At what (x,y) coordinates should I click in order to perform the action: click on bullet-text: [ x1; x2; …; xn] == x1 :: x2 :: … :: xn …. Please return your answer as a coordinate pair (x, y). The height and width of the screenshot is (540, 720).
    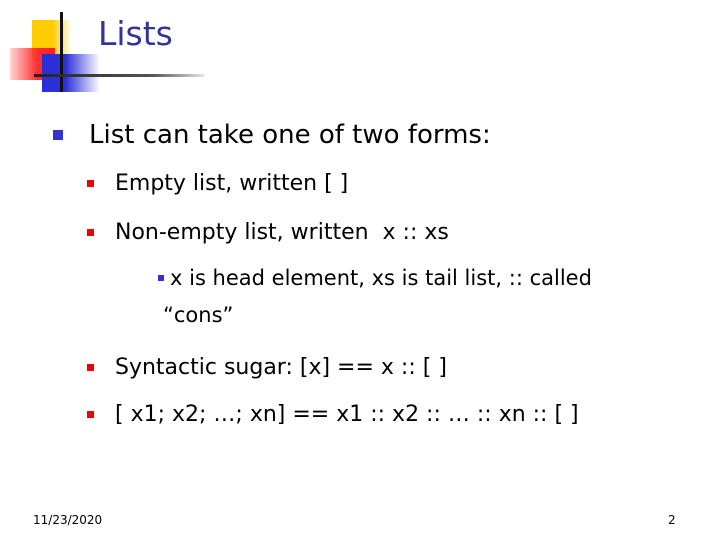
    Looking at the image, I should click on (347, 414).